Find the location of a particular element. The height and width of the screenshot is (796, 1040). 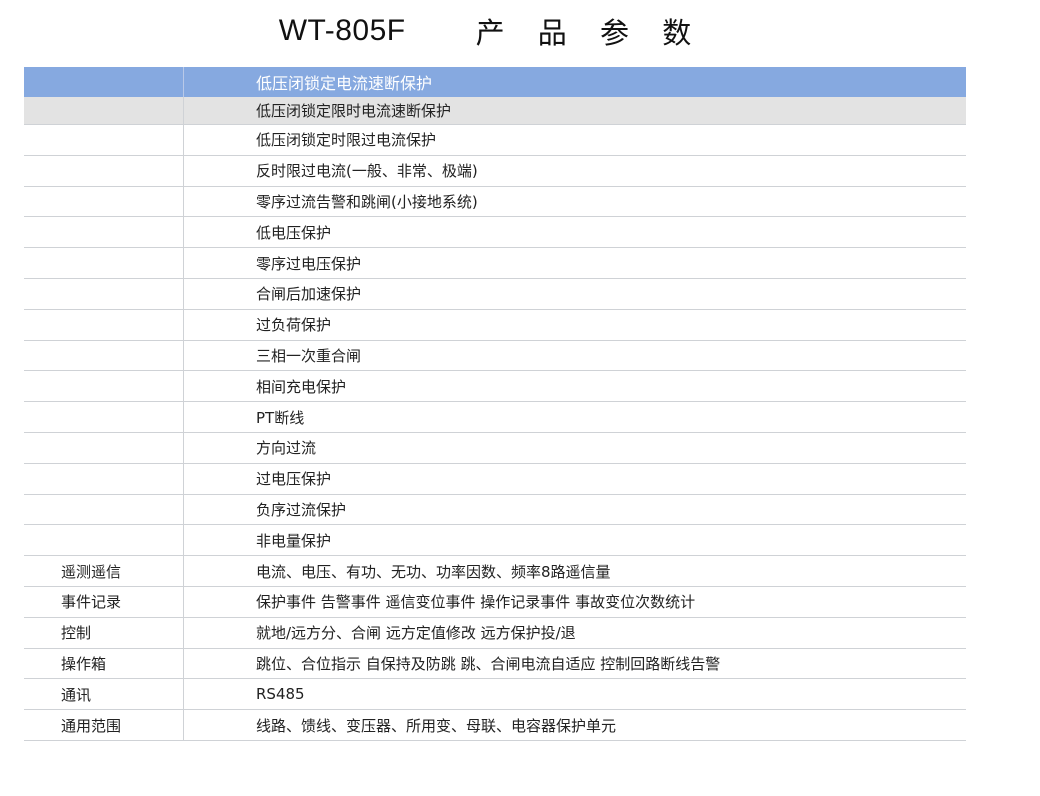

table-row: 低压闭锁定时限过电流保护 is located at coordinates (495, 140).